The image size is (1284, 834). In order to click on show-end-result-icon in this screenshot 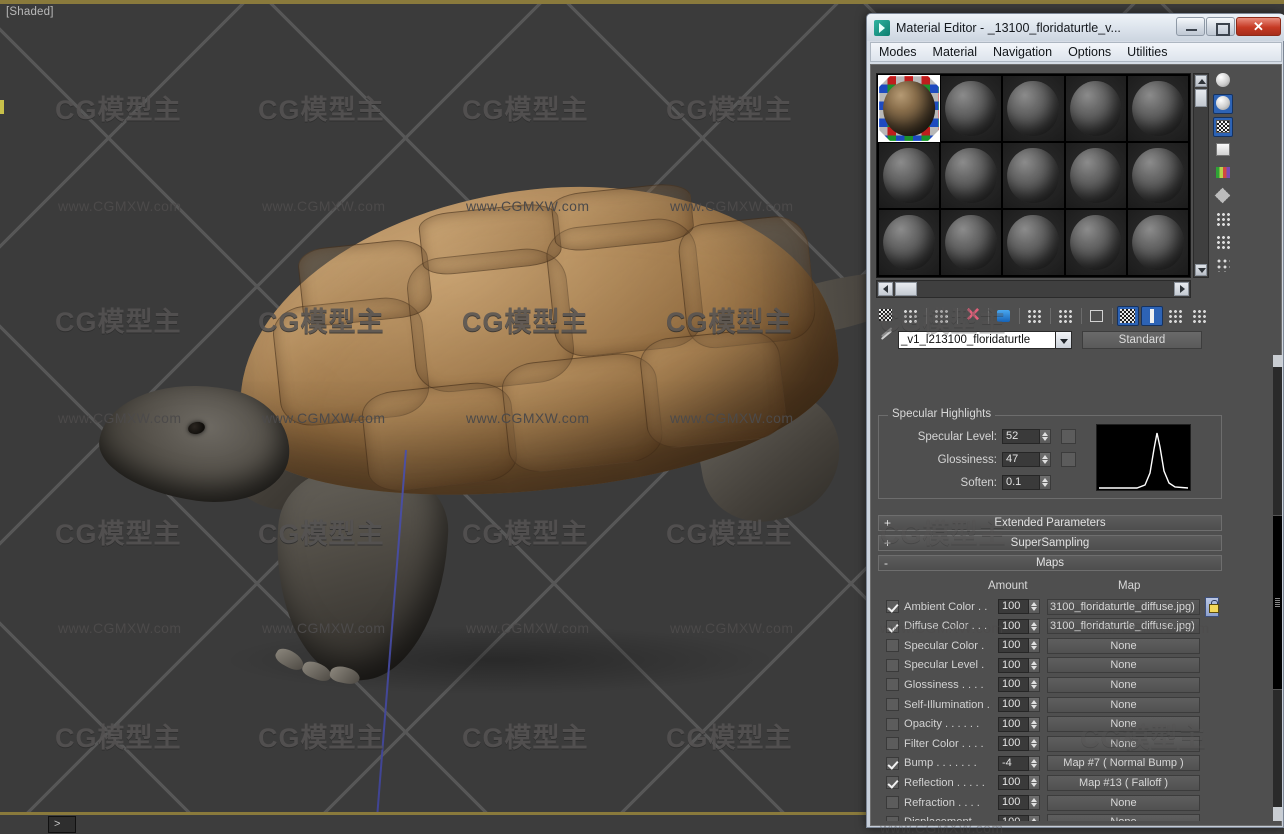, I will do `click(1152, 316)`.